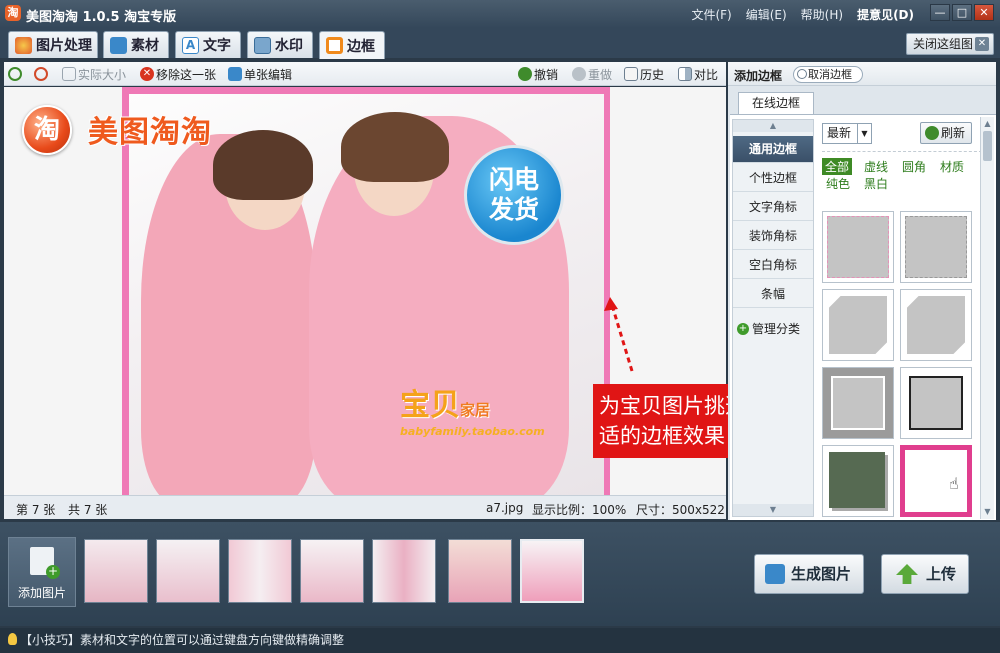 The height and width of the screenshot is (653, 1000). I want to click on shop-url: babyfamily.taobao.com, so click(472, 431).